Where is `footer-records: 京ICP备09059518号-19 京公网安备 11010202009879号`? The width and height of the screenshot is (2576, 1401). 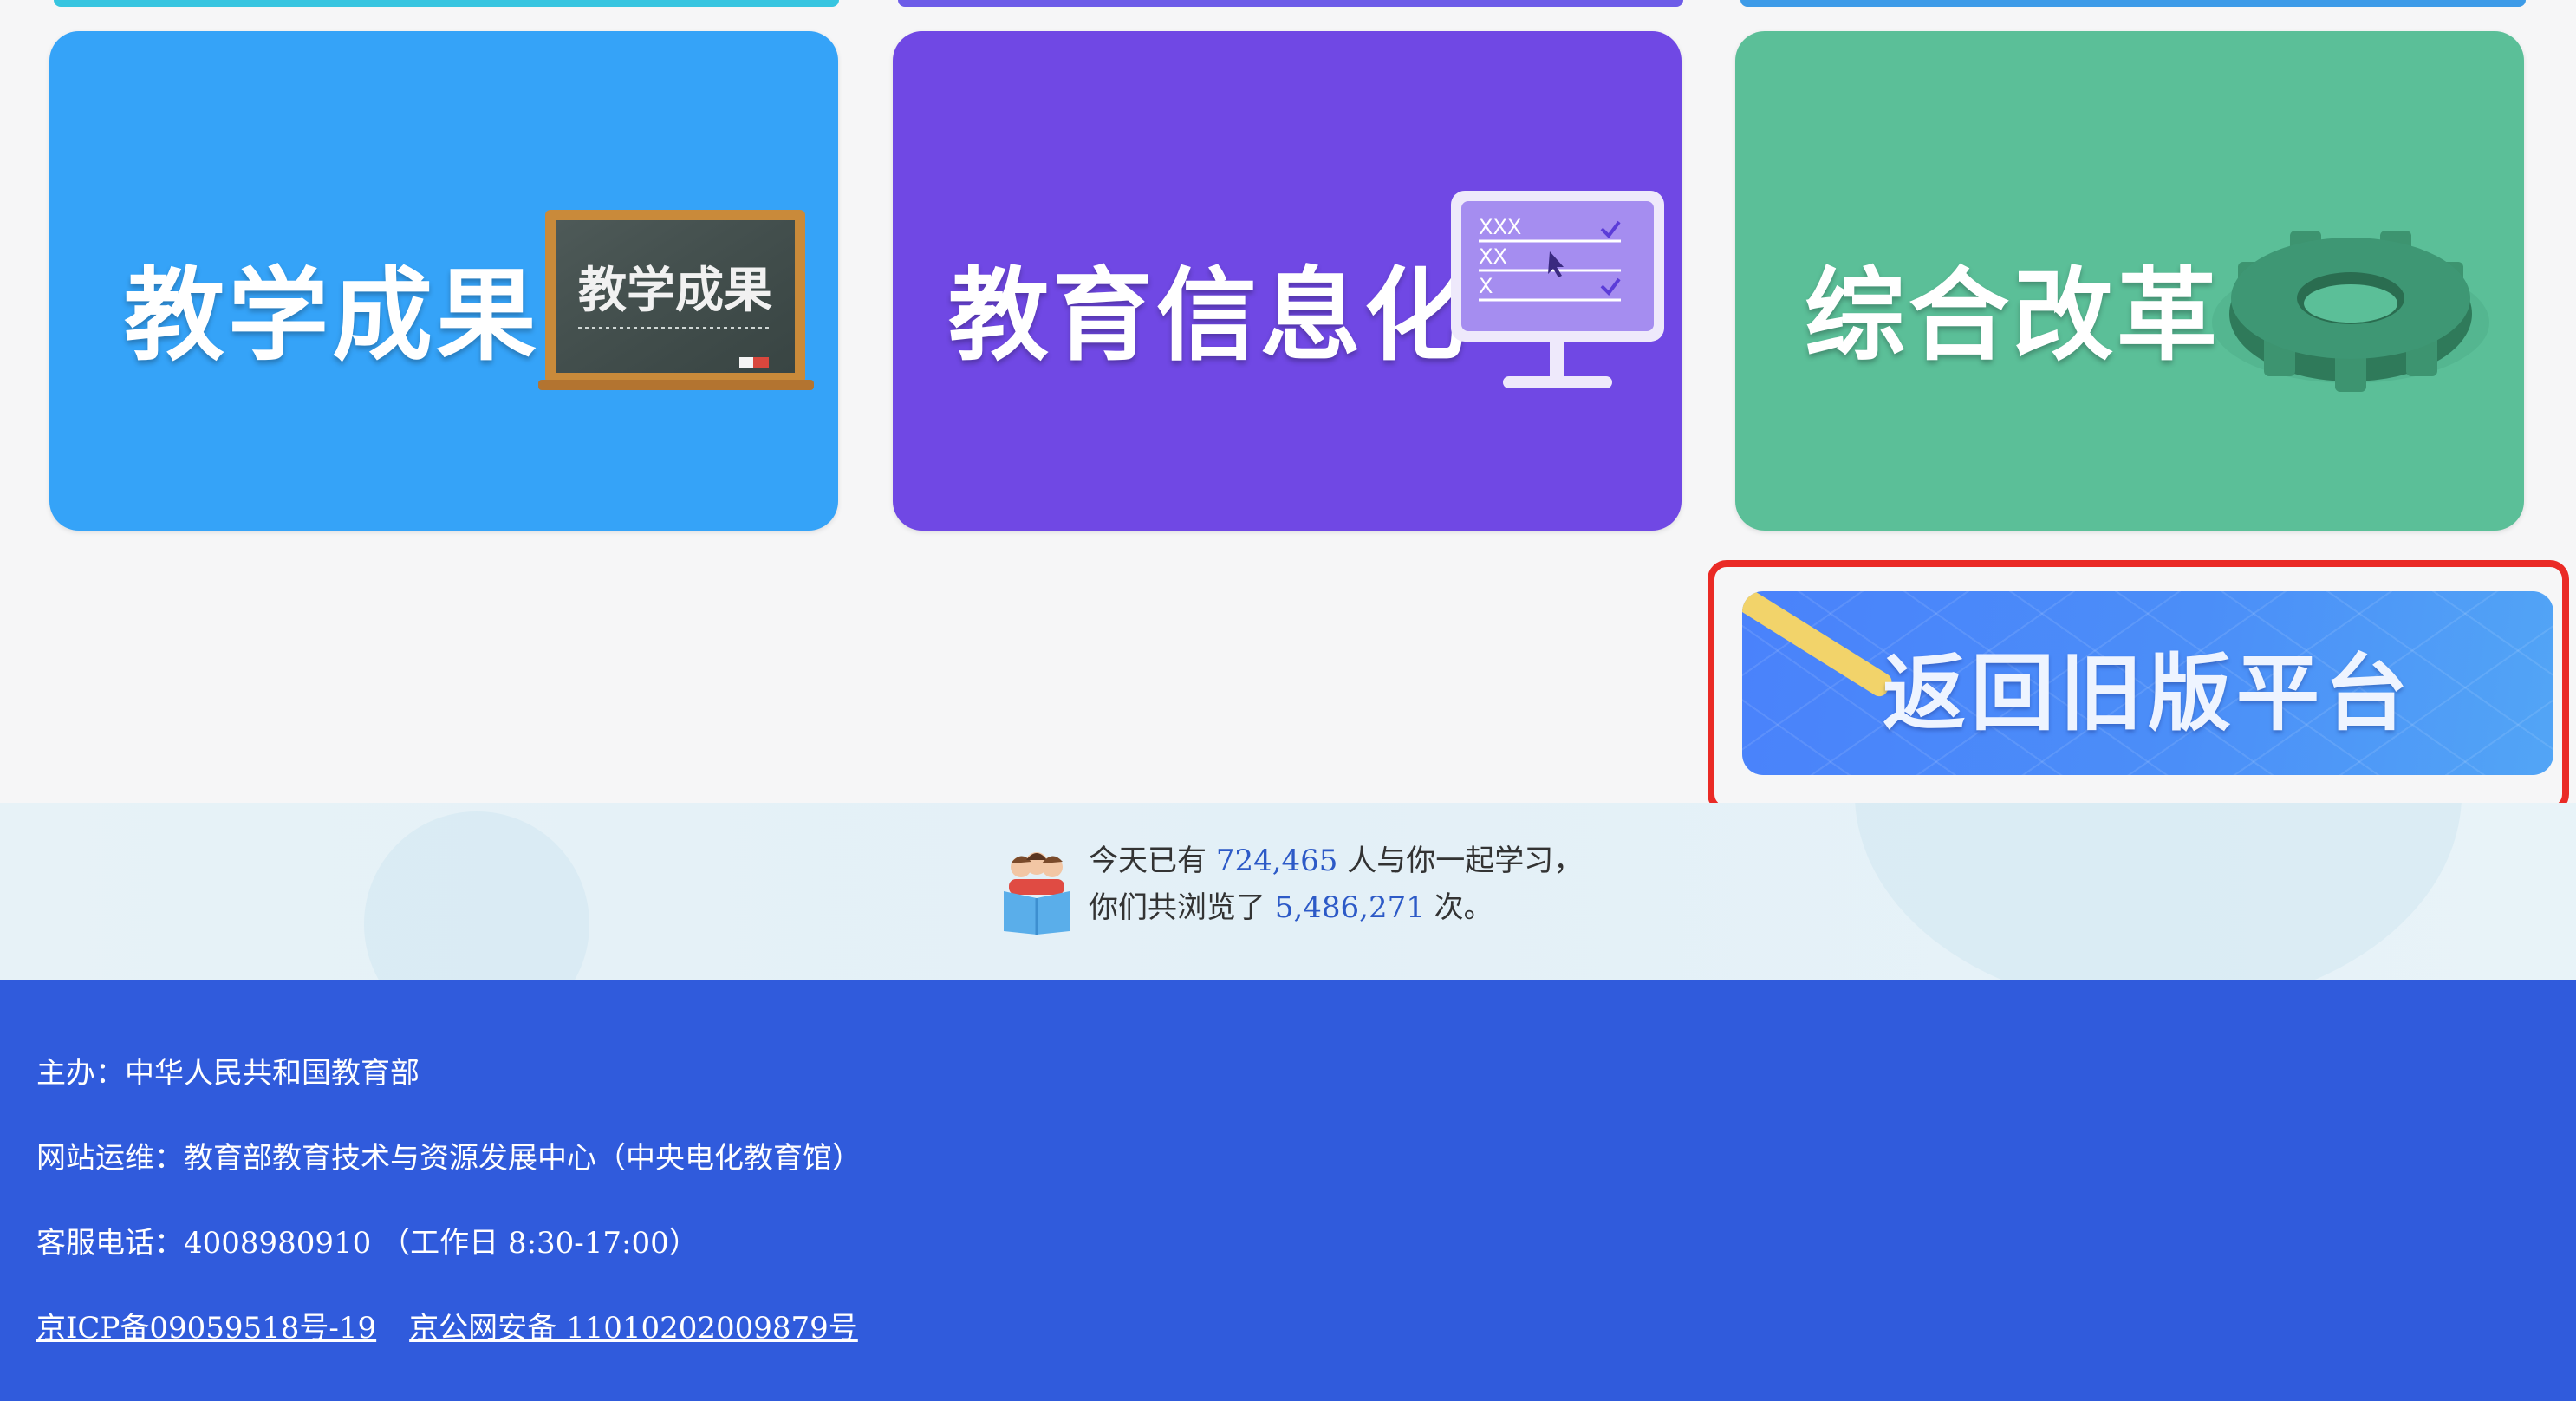
footer-records: 京ICP备09059518号-19 京公网安备 11010202009879号 is located at coordinates (447, 1325).